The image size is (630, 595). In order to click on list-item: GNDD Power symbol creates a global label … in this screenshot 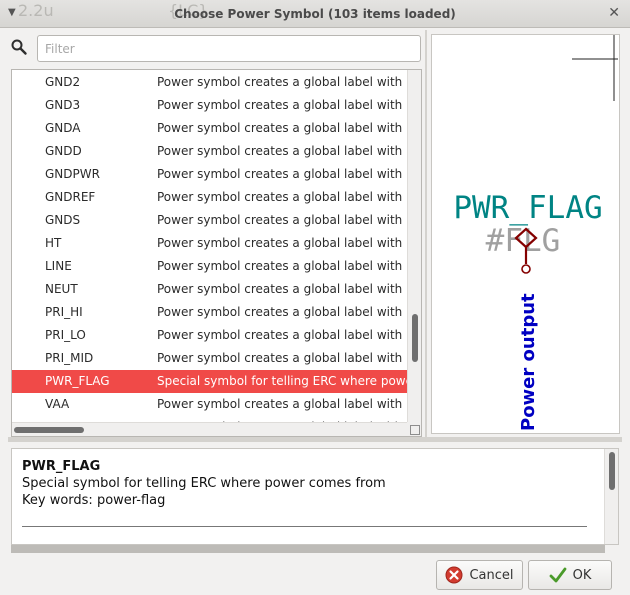, I will do `click(210, 151)`.